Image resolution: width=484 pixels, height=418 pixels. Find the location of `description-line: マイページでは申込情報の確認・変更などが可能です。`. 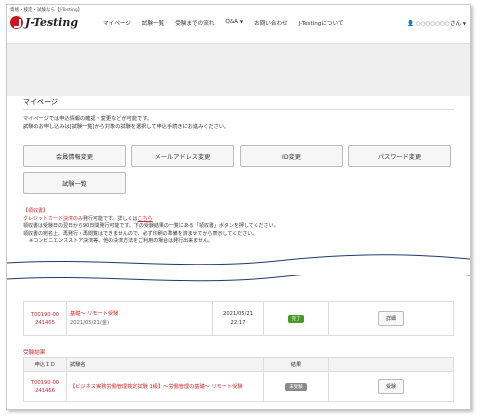

description-line: マイページでは申込情報の確認・変更などが可能です。 is located at coordinates (88, 119).